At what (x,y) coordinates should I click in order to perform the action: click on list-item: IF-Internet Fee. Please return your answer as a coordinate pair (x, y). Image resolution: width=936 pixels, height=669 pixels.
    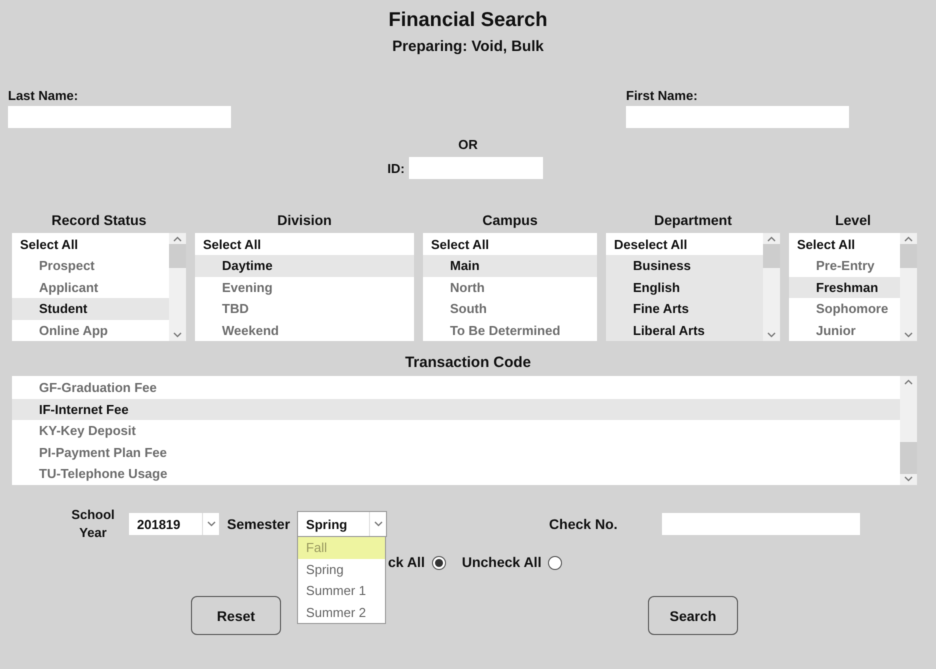
    Looking at the image, I should click on (456, 409).